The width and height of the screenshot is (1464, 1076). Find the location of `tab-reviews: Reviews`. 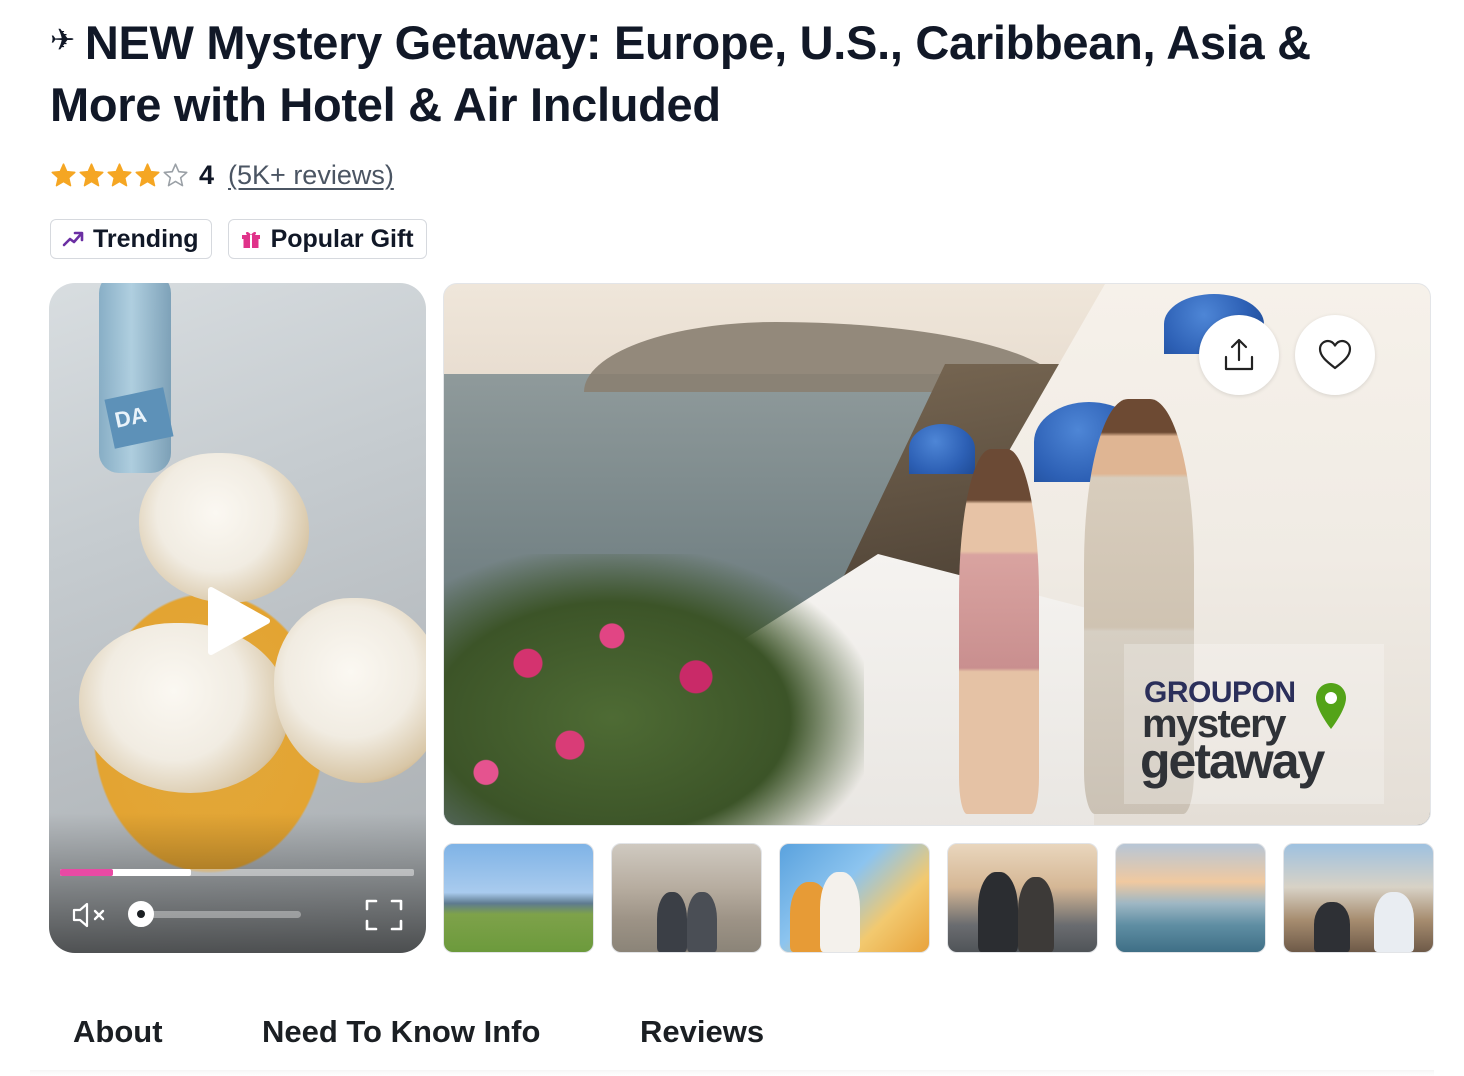

tab-reviews: Reviews is located at coordinates (702, 1032).